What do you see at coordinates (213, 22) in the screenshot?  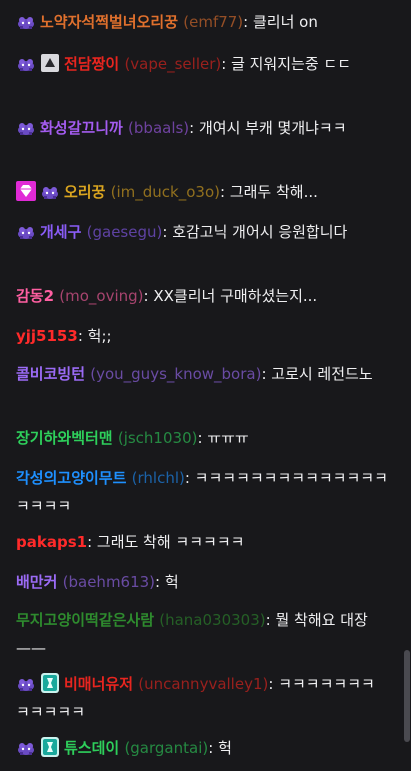 I see `chat-login-id: (emf77)` at bounding box center [213, 22].